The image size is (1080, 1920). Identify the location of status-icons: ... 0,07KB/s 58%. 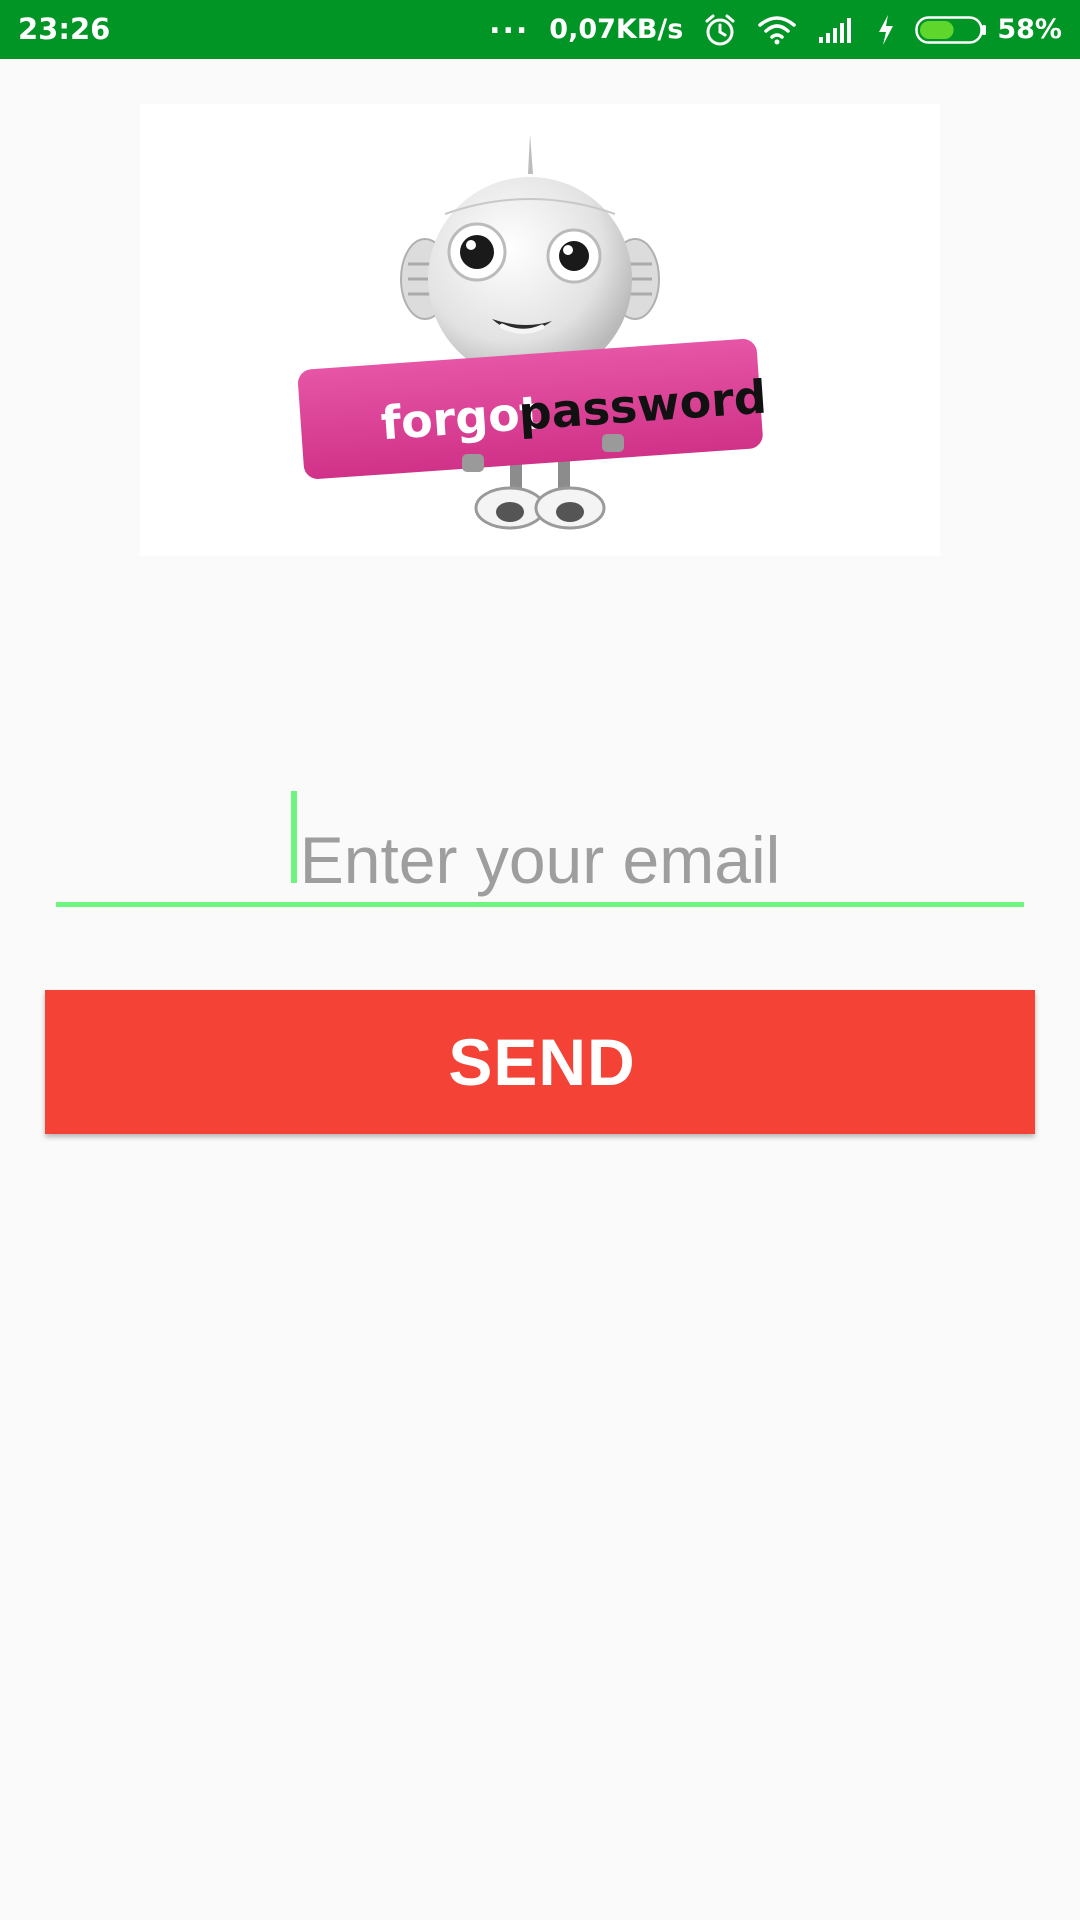
(765, 29).